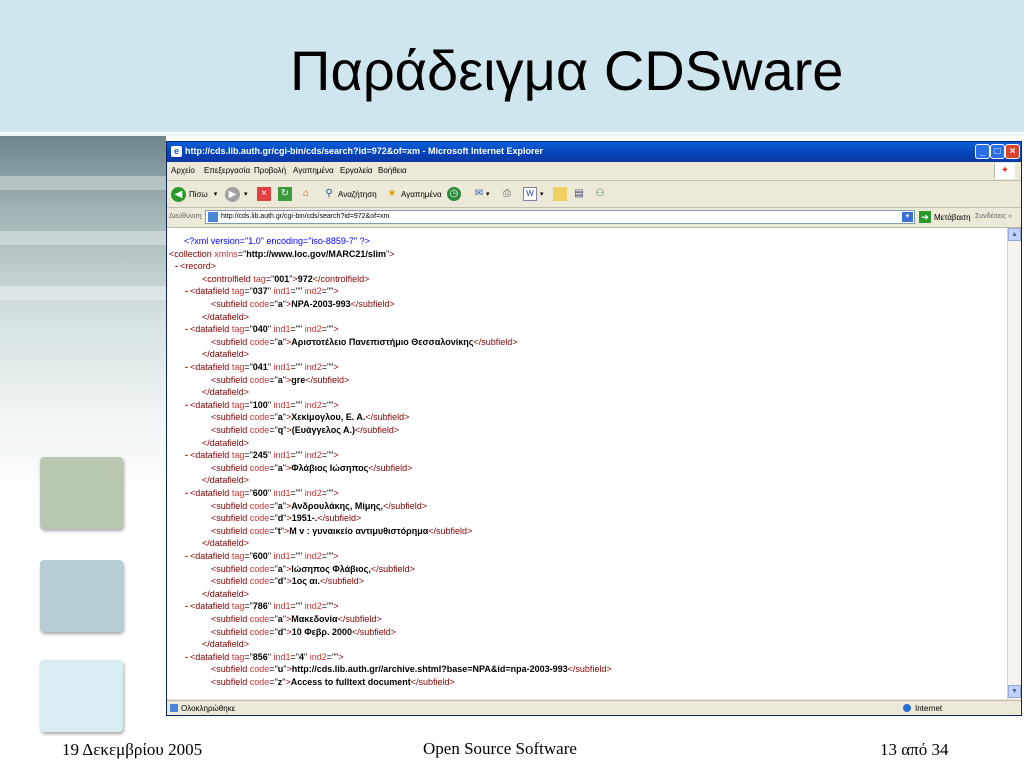 The width and height of the screenshot is (1024, 768). I want to click on menu-edit: Επεξεργασία, so click(227, 170).